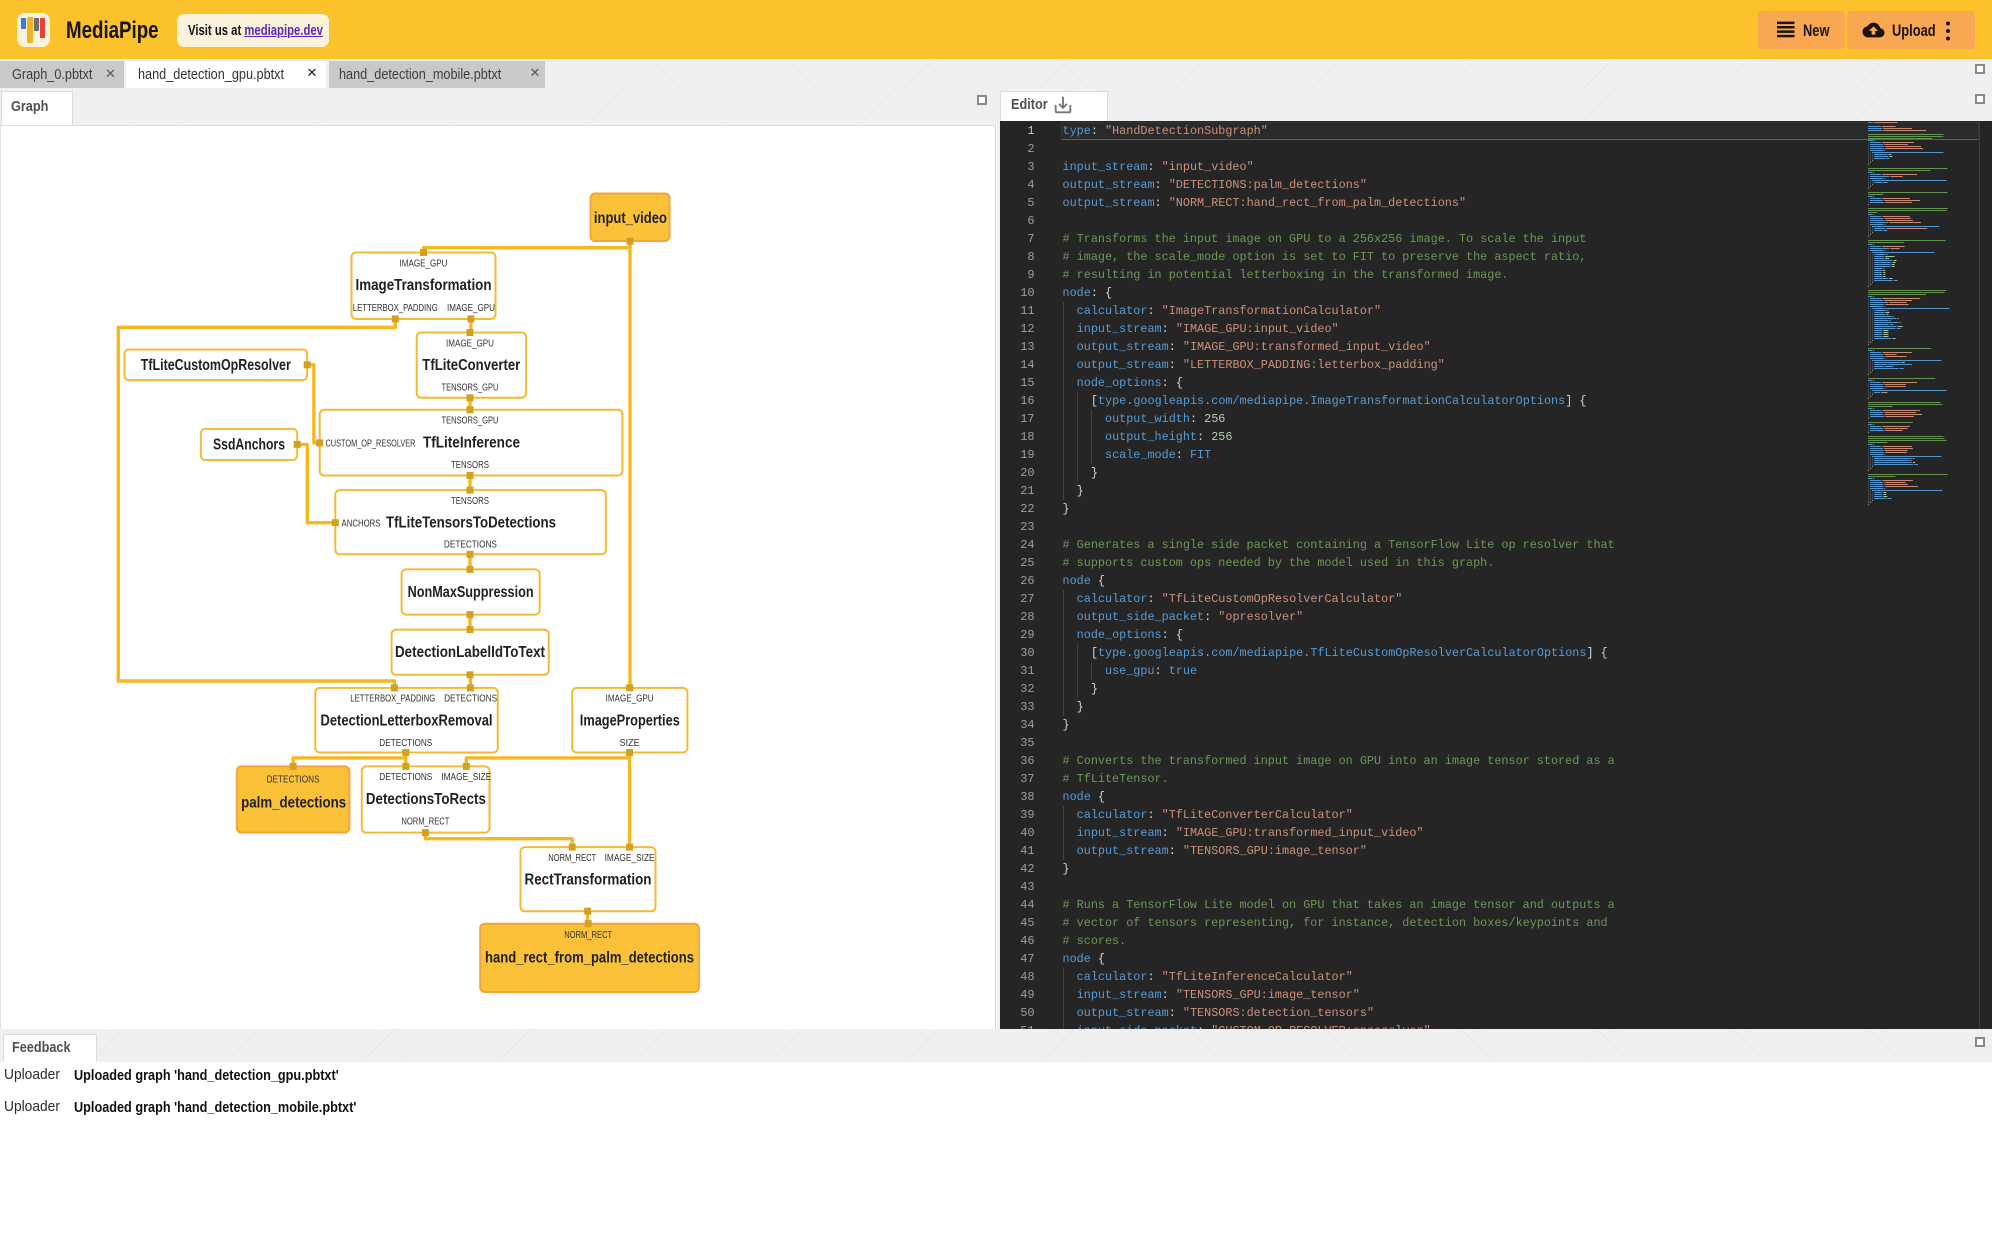 The width and height of the screenshot is (1992, 1242). Describe the element at coordinates (471, 443) in the screenshot. I see `svg-text: TfLiteInference` at that location.